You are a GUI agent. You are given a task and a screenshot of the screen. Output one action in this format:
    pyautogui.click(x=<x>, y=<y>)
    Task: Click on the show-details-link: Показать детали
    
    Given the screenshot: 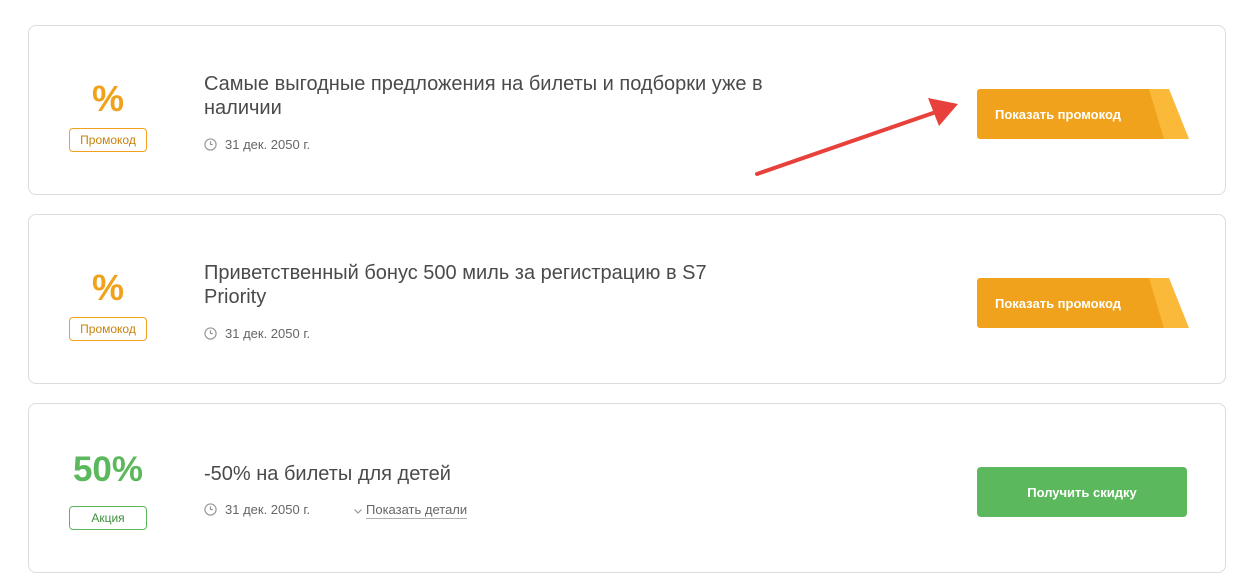 What is the action you would take?
    pyautogui.click(x=410, y=510)
    